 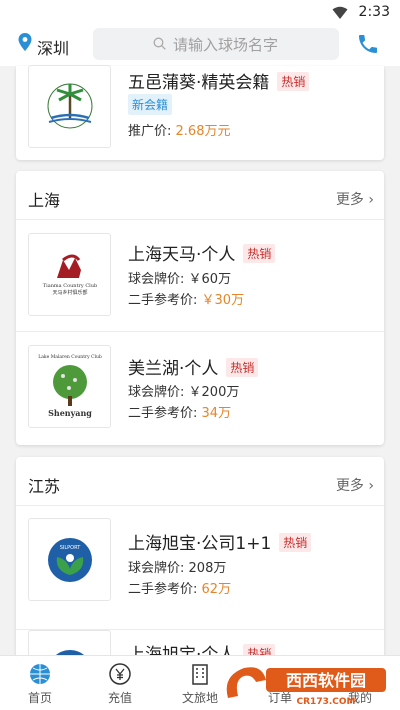 I want to click on club-price-value: ￥60万, so click(x=210, y=279).